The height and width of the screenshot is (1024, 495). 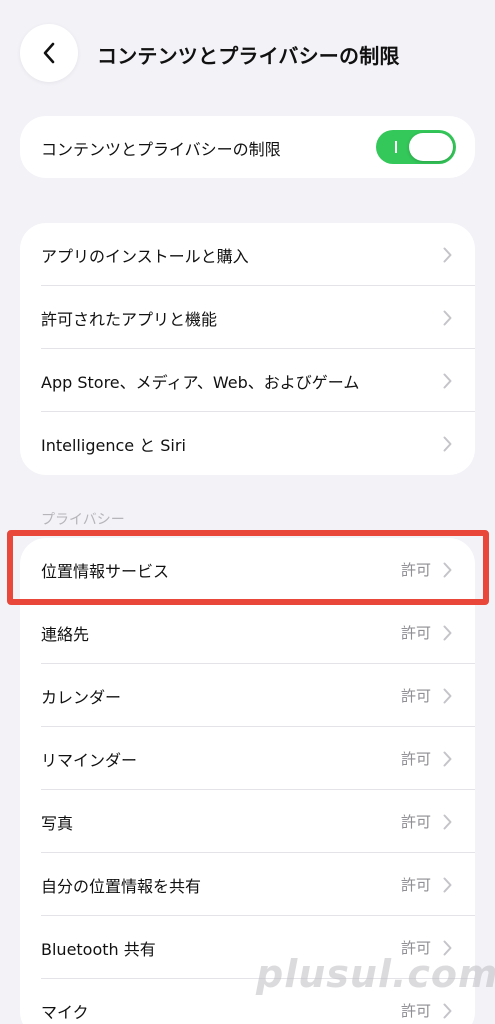 What do you see at coordinates (396, 147) in the screenshot?
I see `toggle-on-mark` at bounding box center [396, 147].